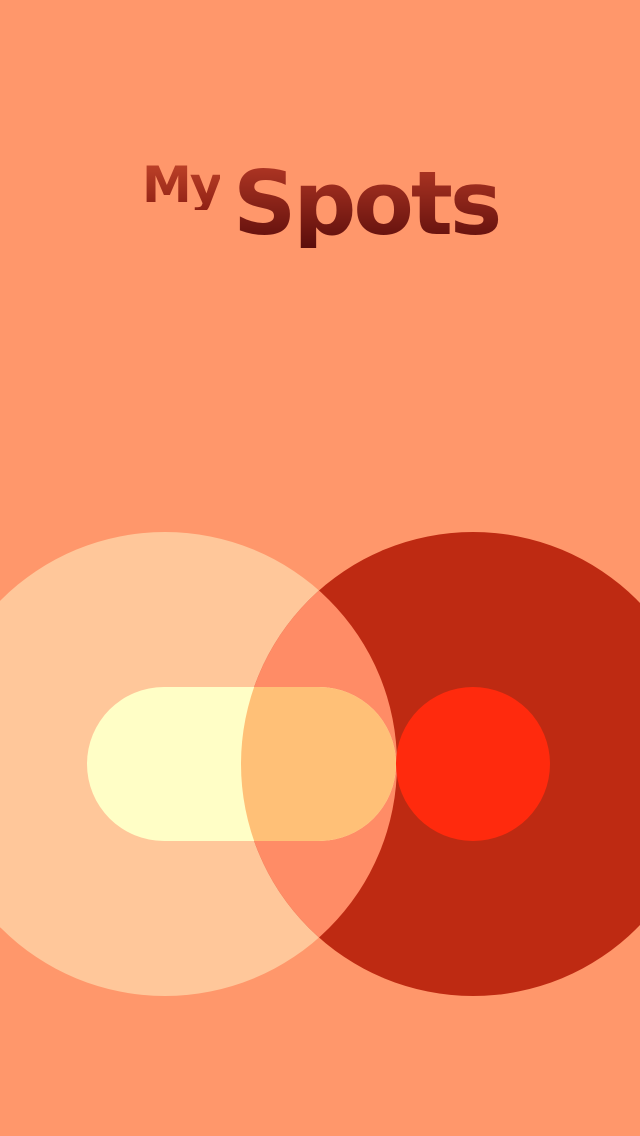  Describe the element at coordinates (473, 764) in the screenshot. I see `red-dot` at that location.